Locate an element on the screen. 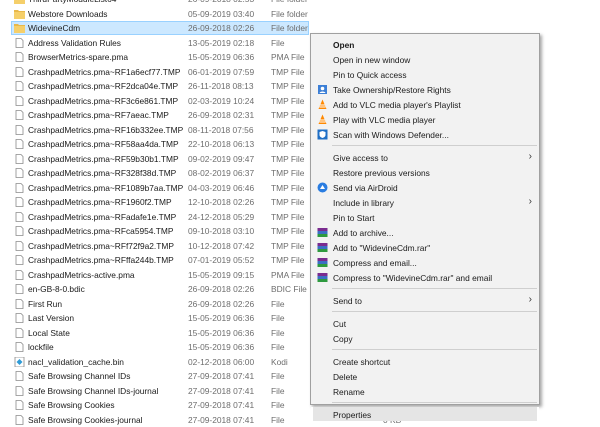  file-name: BrowserMetrics-spare.pma is located at coordinates (78, 57).